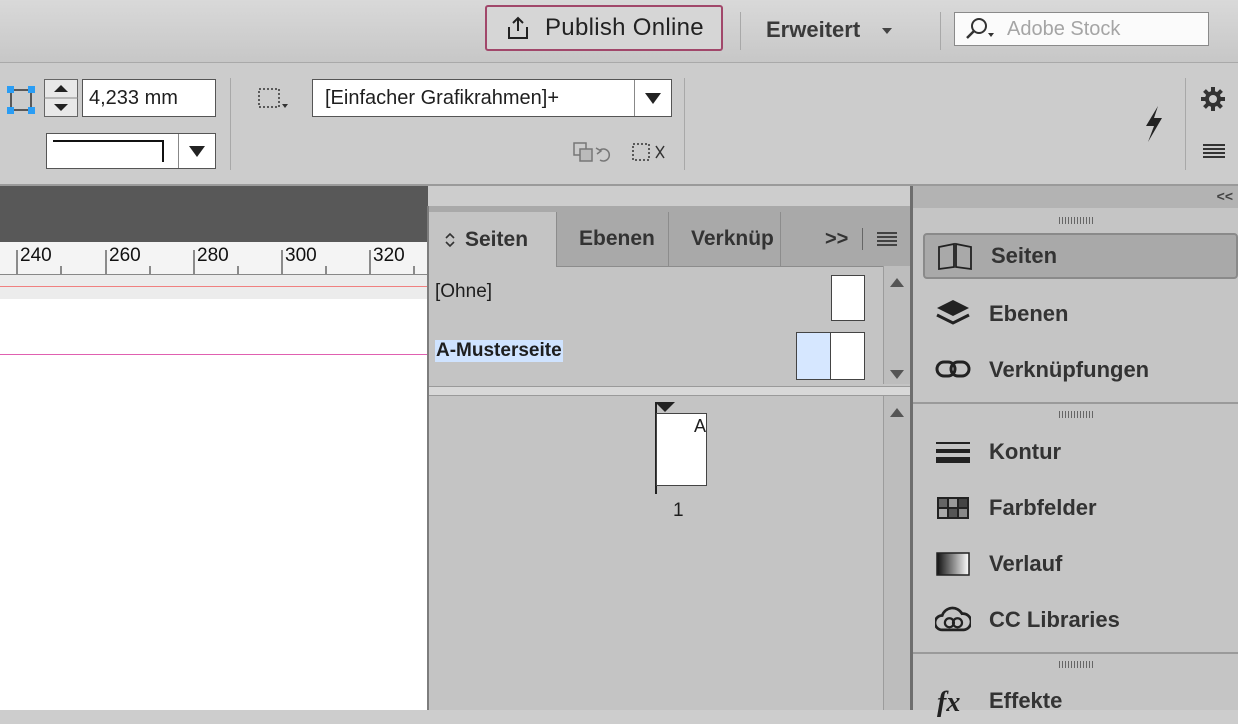 This screenshot has width=1238, height=724. Describe the element at coordinates (896, 553) in the screenshot. I see `pages-scrollbar` at that location.